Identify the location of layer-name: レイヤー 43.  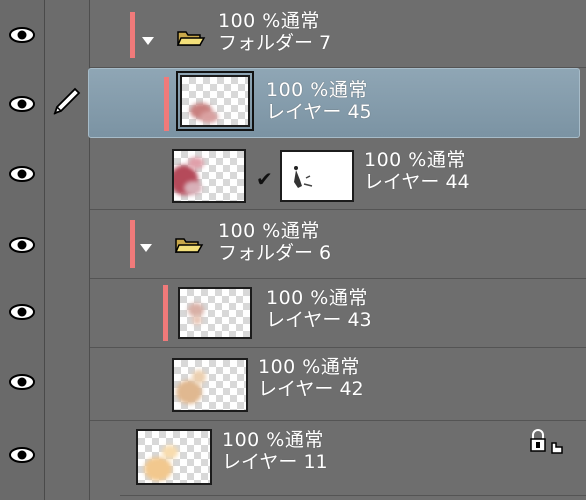
(319, 320).